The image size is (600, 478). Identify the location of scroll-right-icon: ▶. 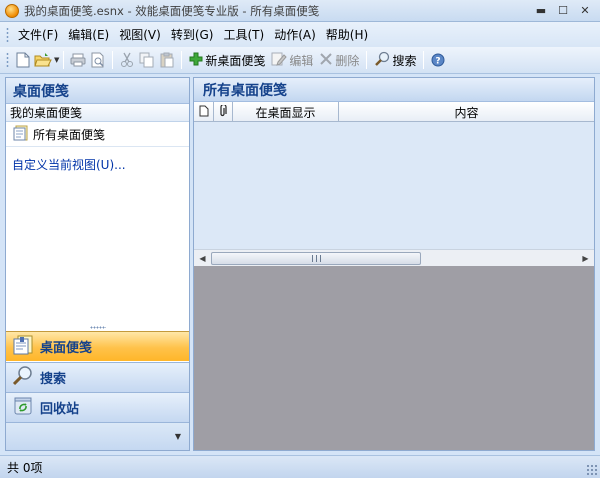
(585, 258).